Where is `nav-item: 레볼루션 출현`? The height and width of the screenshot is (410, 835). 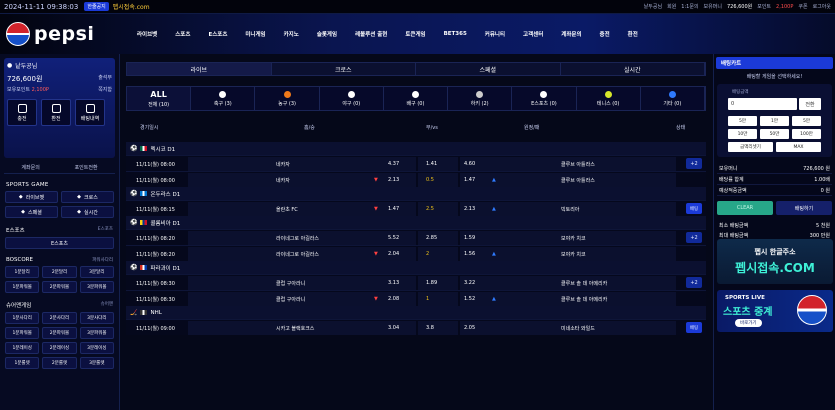
nav-item: 레볼루션 출현 is located at coordinates (371, 34).